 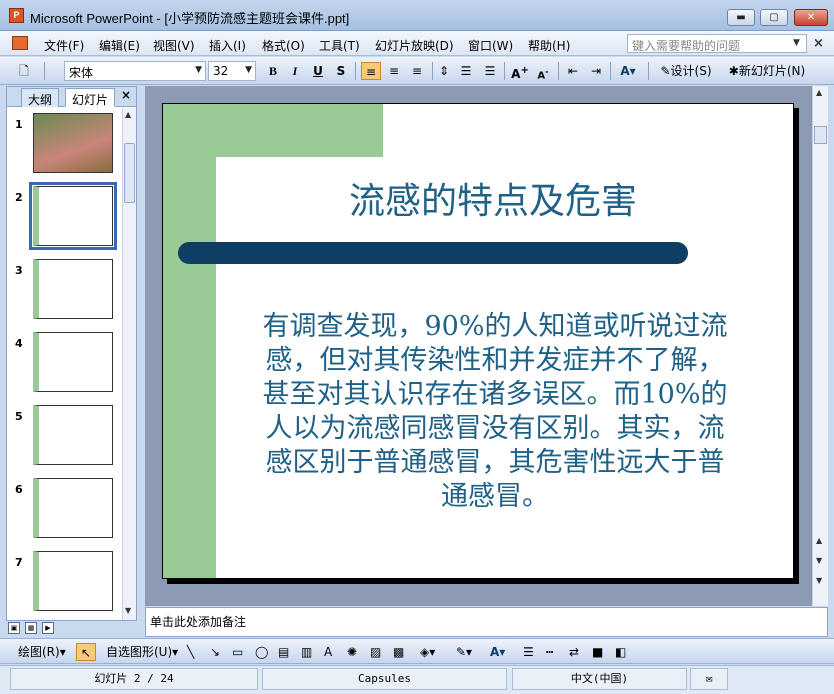 I want to click on list-item: 4, so click(x=64, y=367).